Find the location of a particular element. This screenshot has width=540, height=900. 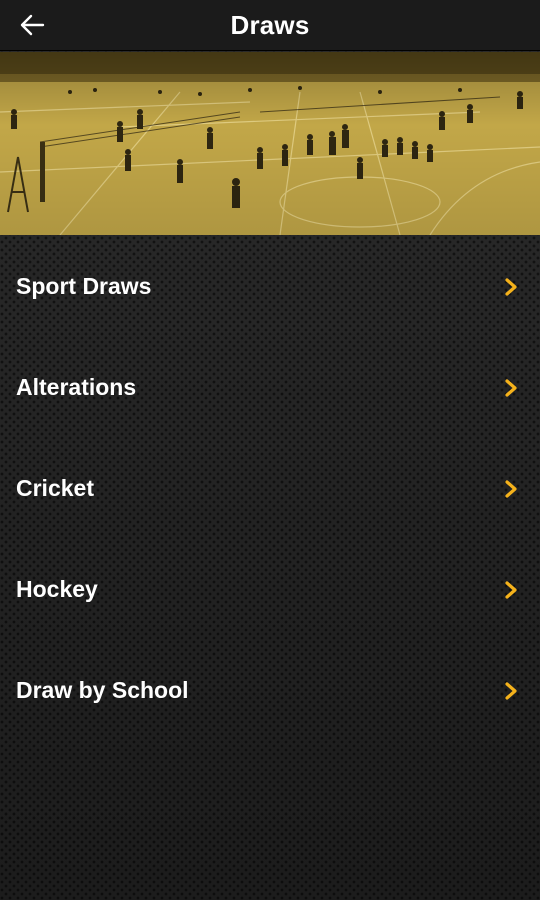

top-app-bar: Draws is located at coordinates (270, 25).